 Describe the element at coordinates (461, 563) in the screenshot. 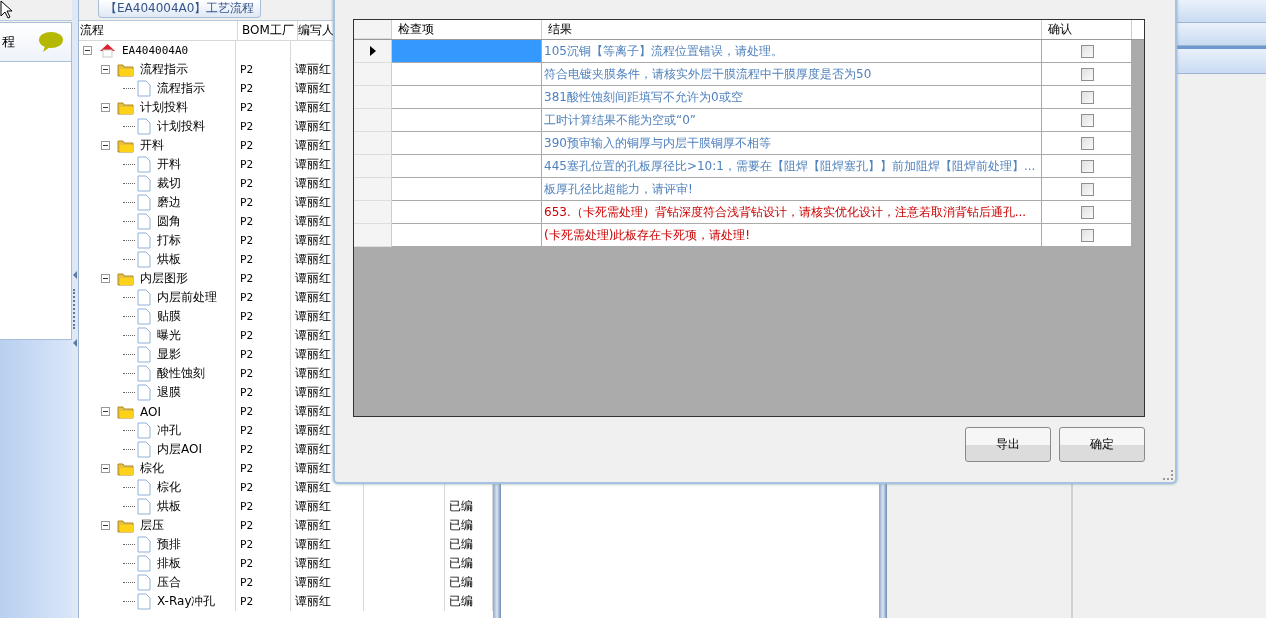

I see `table-cell: 已编` at that location.